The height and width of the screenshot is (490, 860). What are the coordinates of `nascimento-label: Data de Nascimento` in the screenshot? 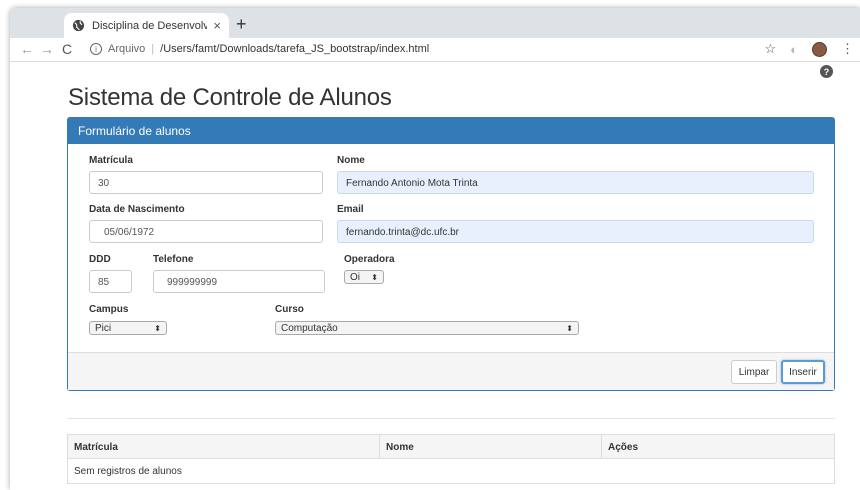 It's located at (137, 209).